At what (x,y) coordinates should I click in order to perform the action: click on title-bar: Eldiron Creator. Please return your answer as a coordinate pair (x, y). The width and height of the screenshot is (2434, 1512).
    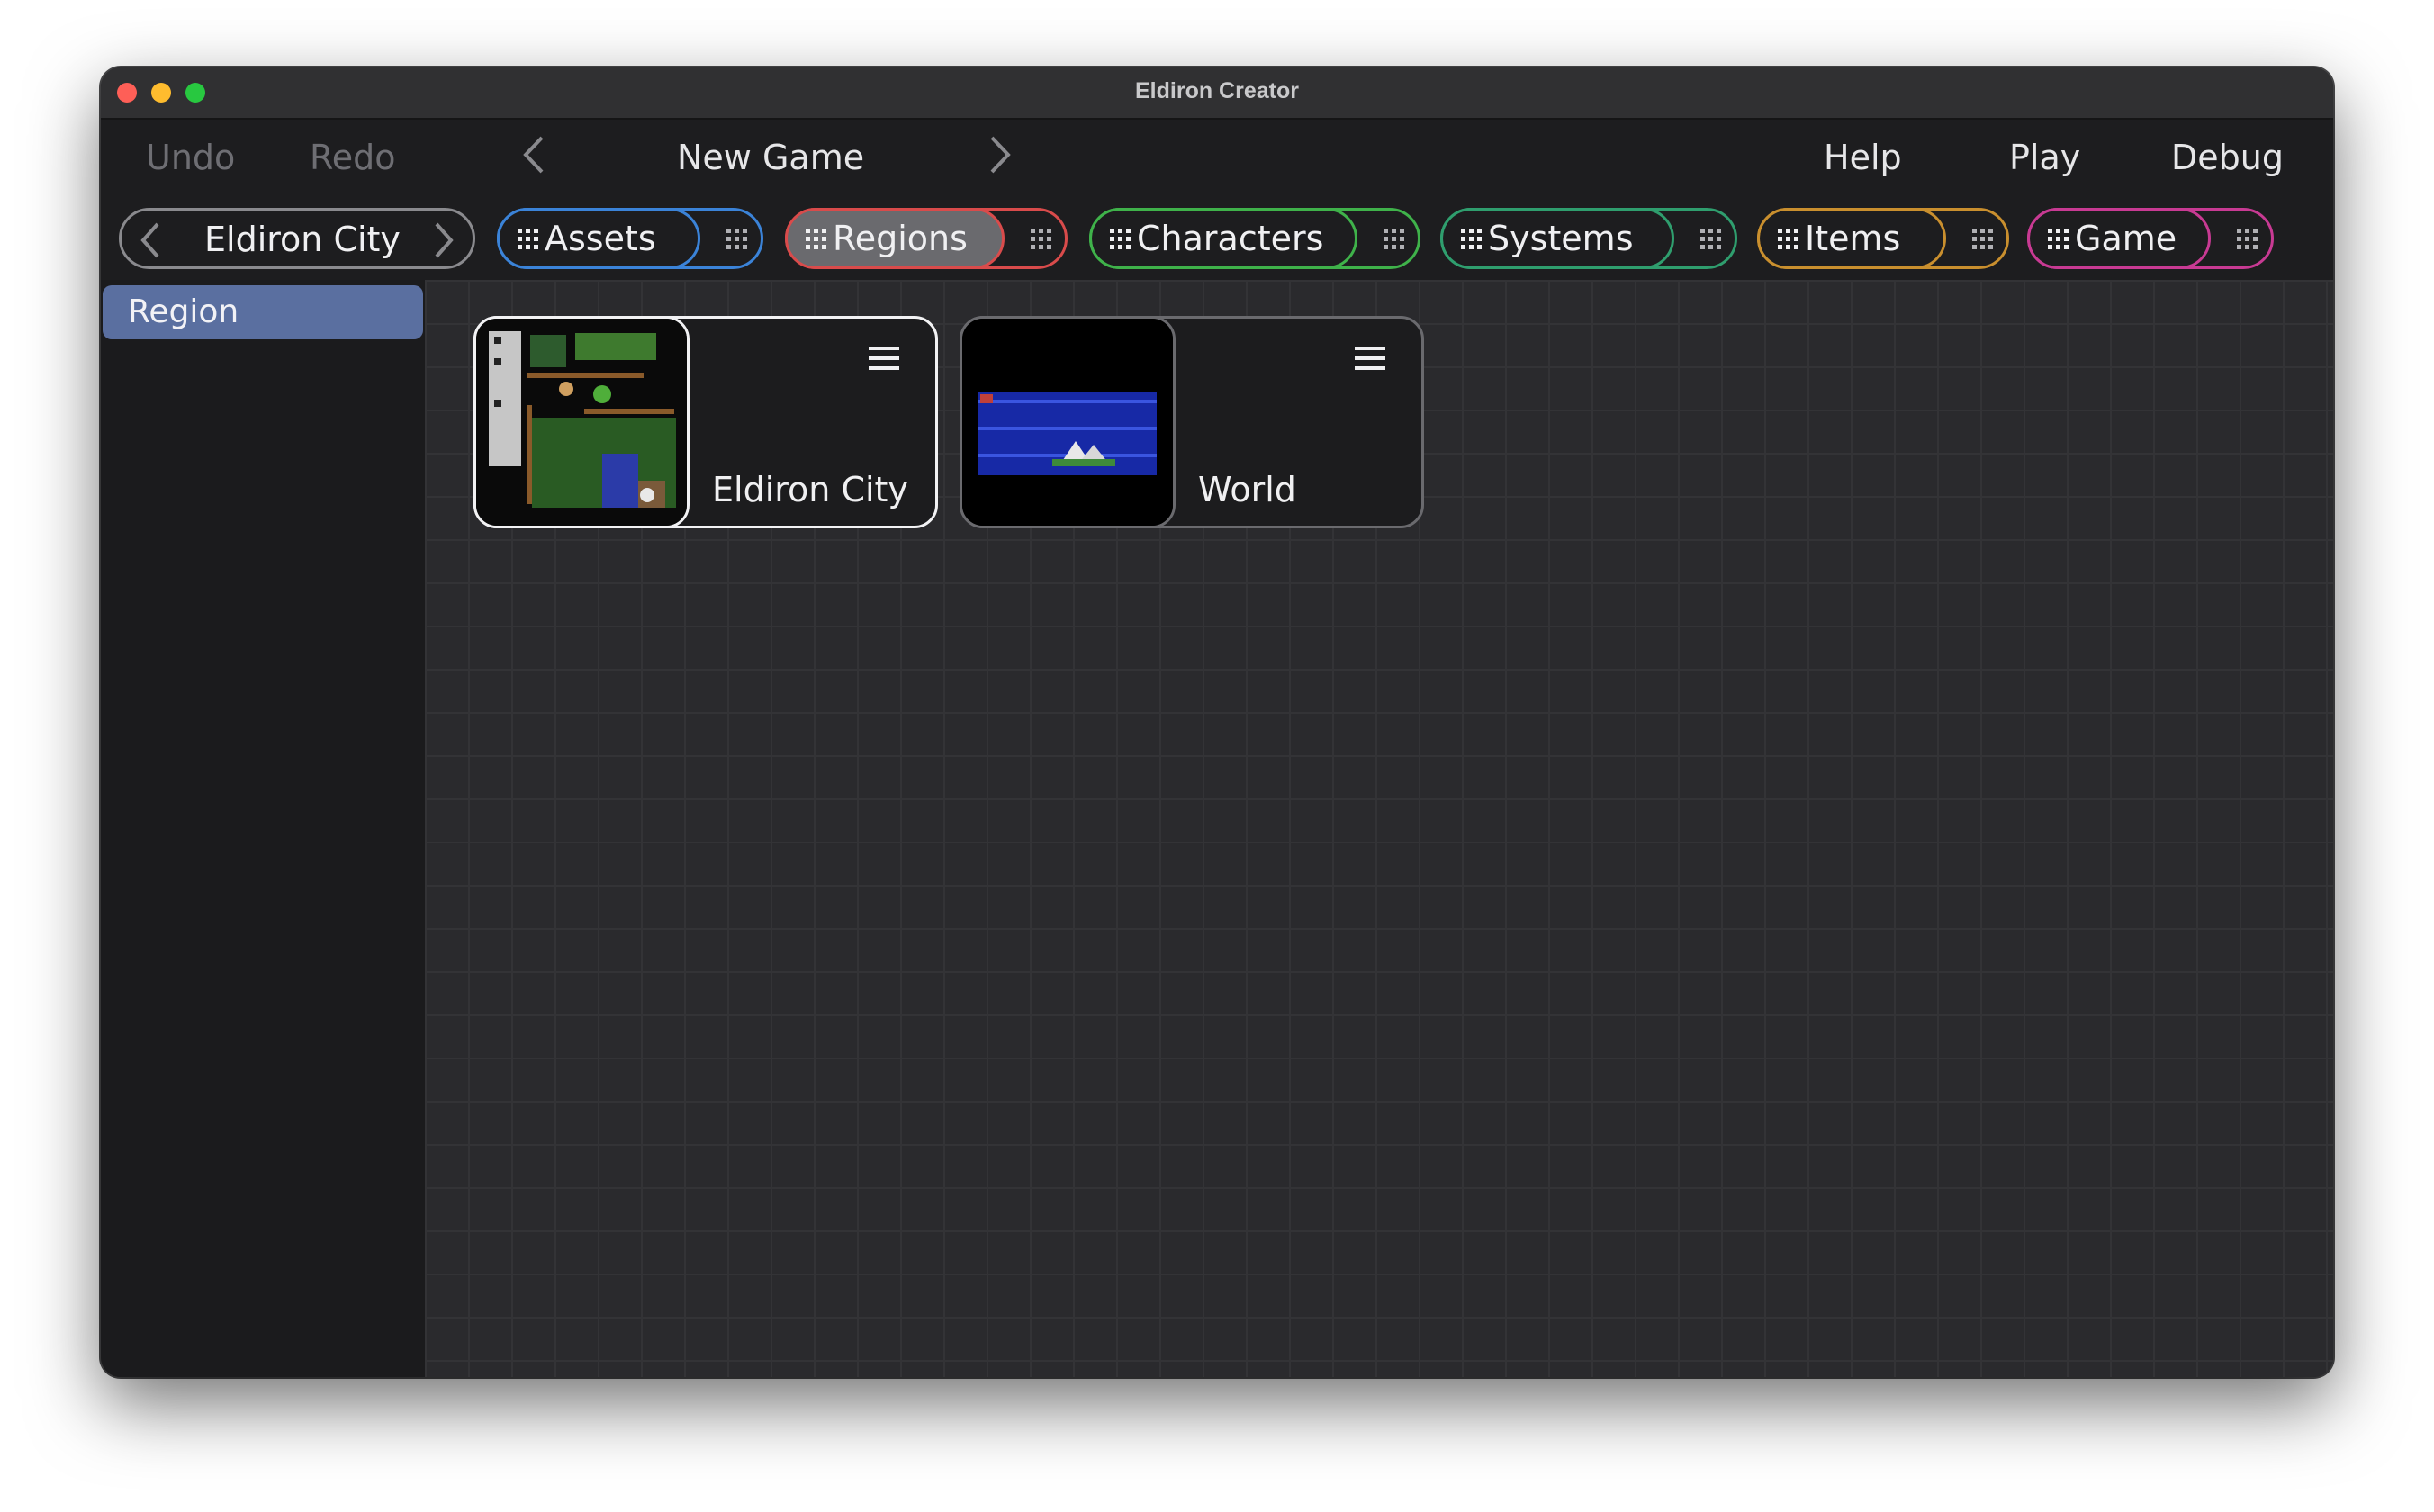
    Looking at the image, I should click on (1217, 94).